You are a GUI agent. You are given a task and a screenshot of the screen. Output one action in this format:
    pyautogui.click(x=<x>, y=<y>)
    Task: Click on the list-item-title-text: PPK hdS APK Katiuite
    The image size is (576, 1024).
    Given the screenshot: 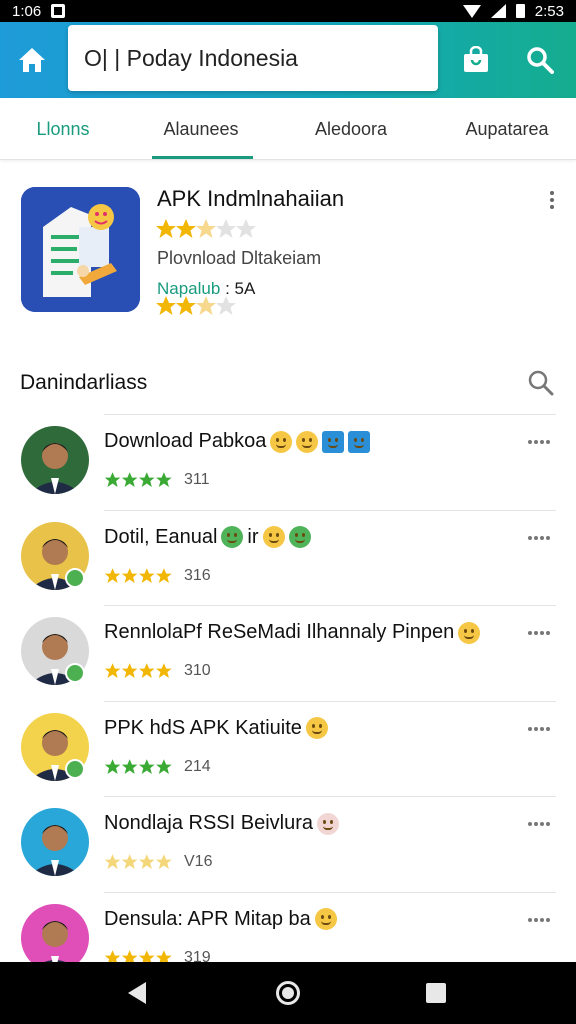 What is the action you would take?
    pyautogui.click(x=203, y=727)
    